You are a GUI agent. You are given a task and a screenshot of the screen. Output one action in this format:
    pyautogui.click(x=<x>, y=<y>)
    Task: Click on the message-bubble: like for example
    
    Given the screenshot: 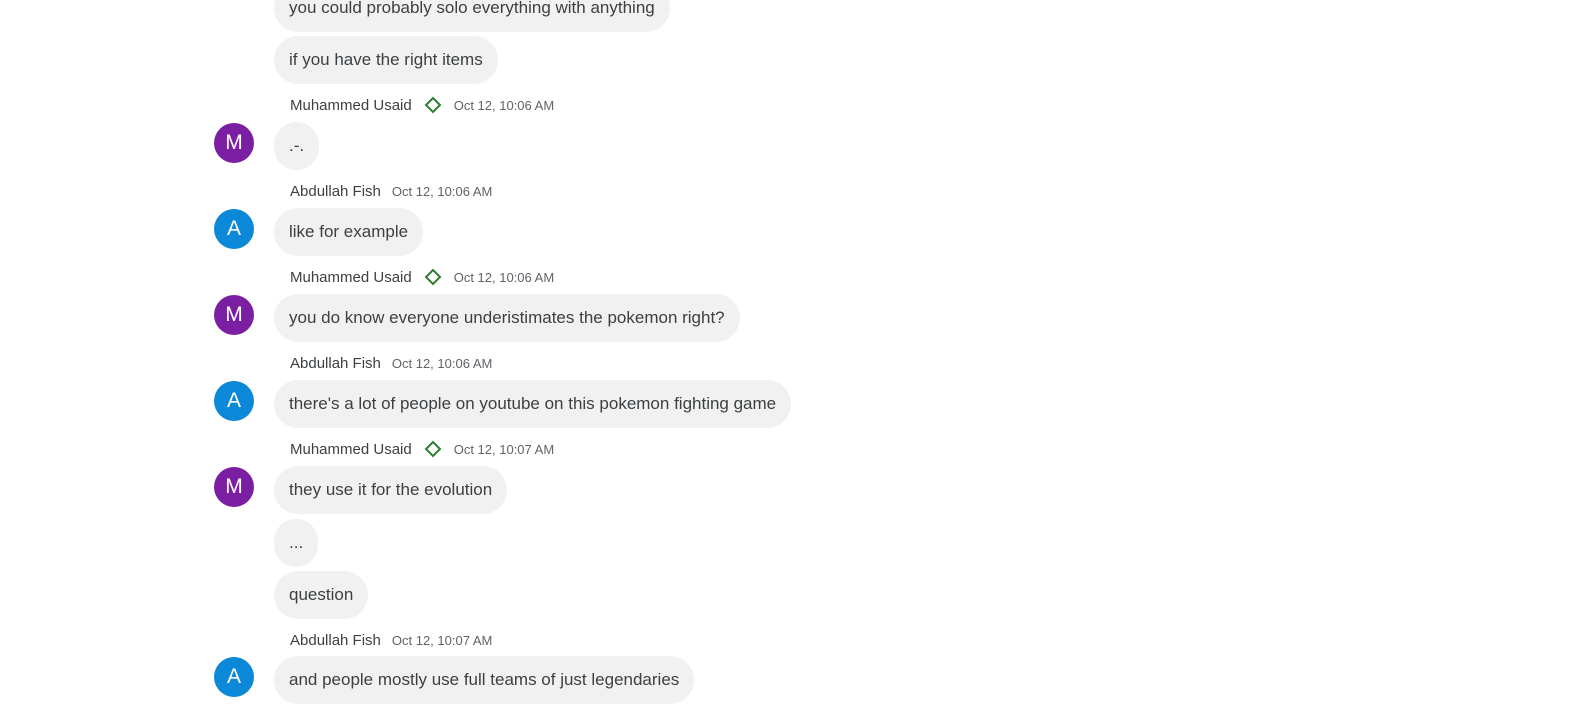 What is the action you would take?
    pyautogui.click(x=349, y=232)
    